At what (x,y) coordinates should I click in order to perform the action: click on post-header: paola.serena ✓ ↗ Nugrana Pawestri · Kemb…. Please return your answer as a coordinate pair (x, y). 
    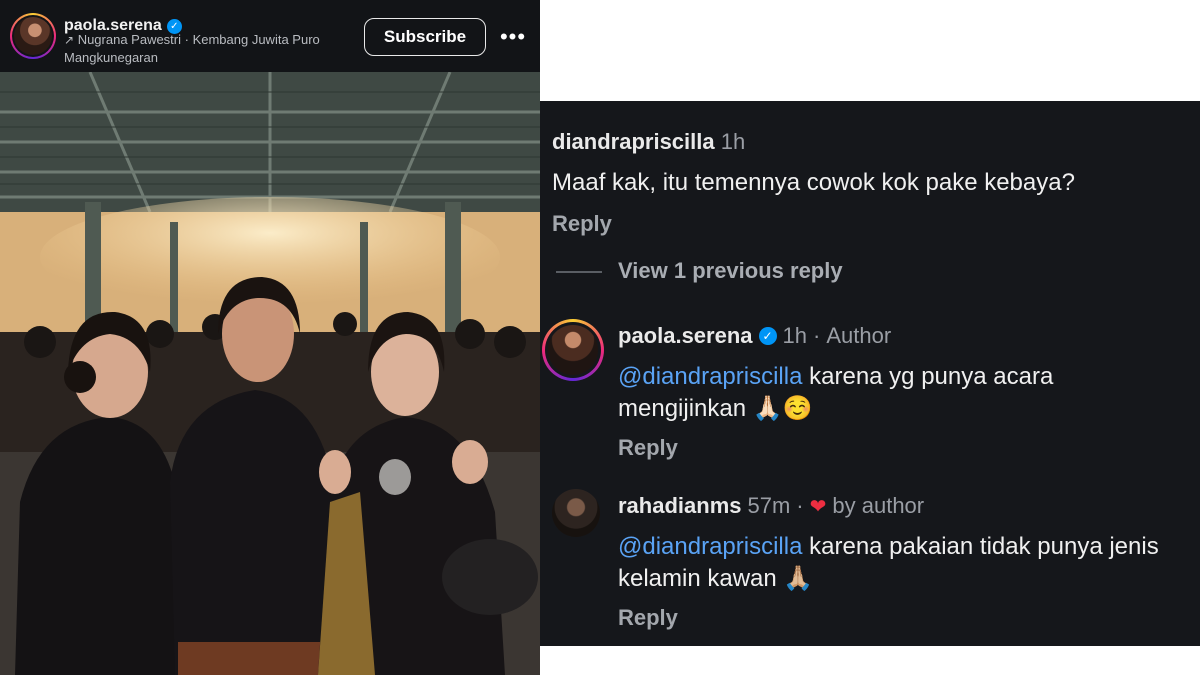
    Looking at the image, I should click on (270, 36).